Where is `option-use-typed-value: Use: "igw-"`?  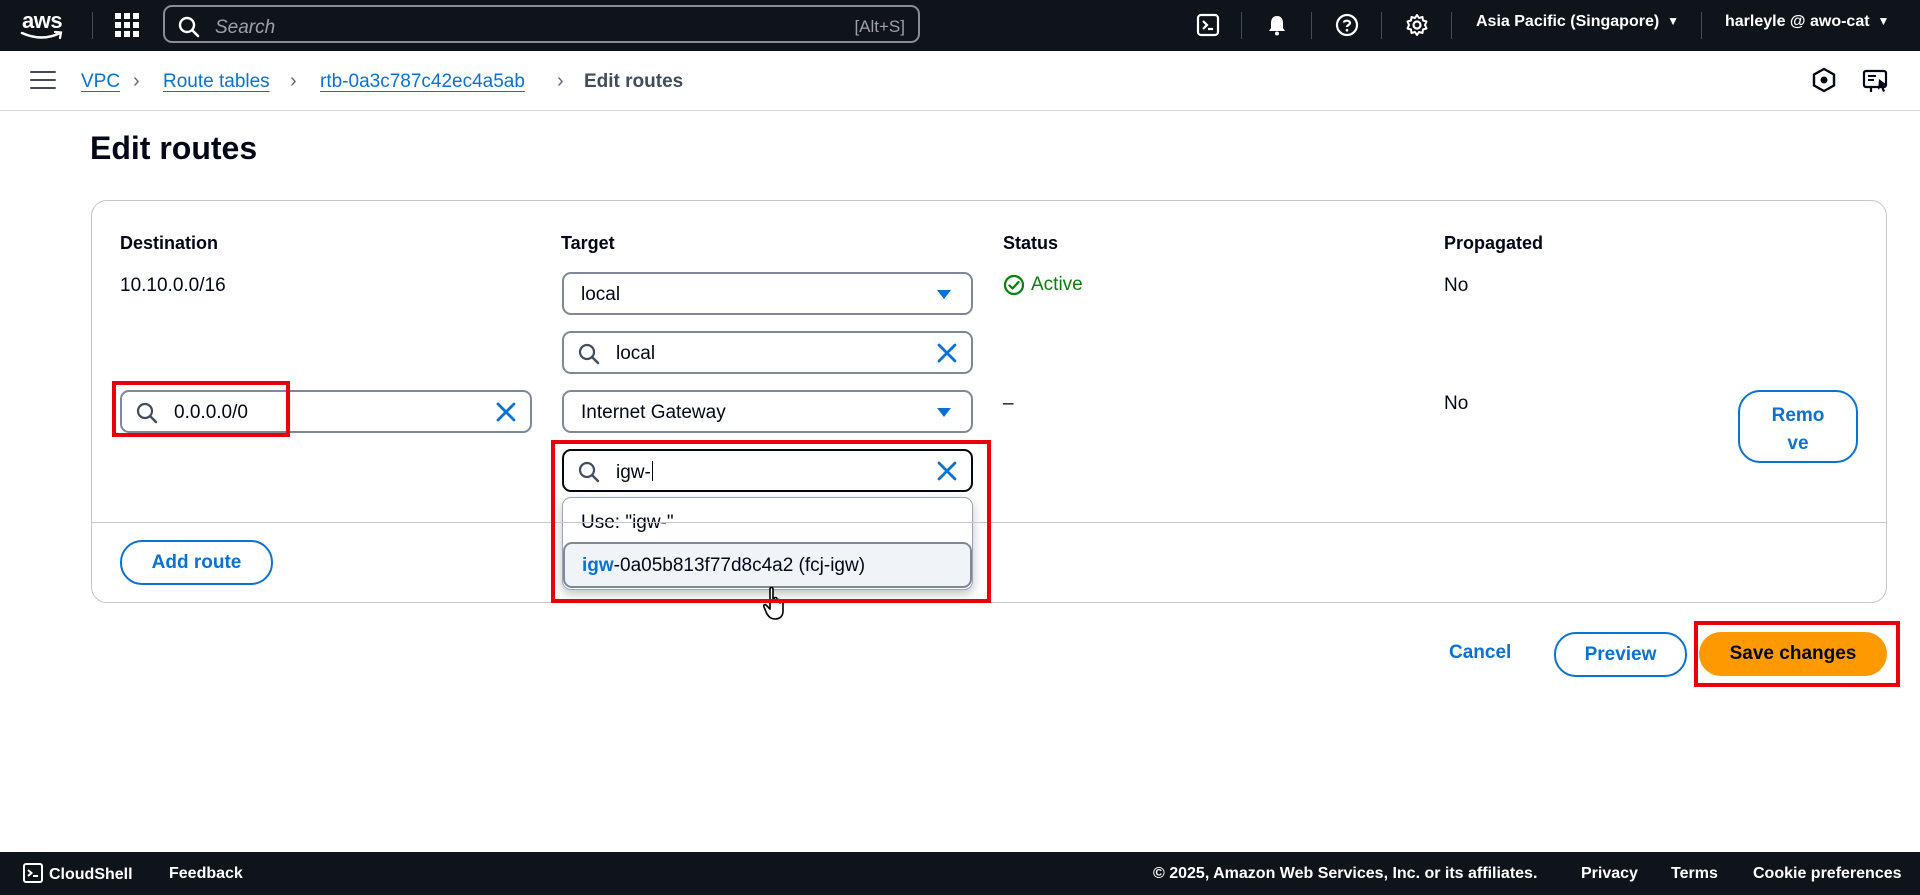
option-use-typed-value: Use: "igw-" is located at coordinates (627, 523).